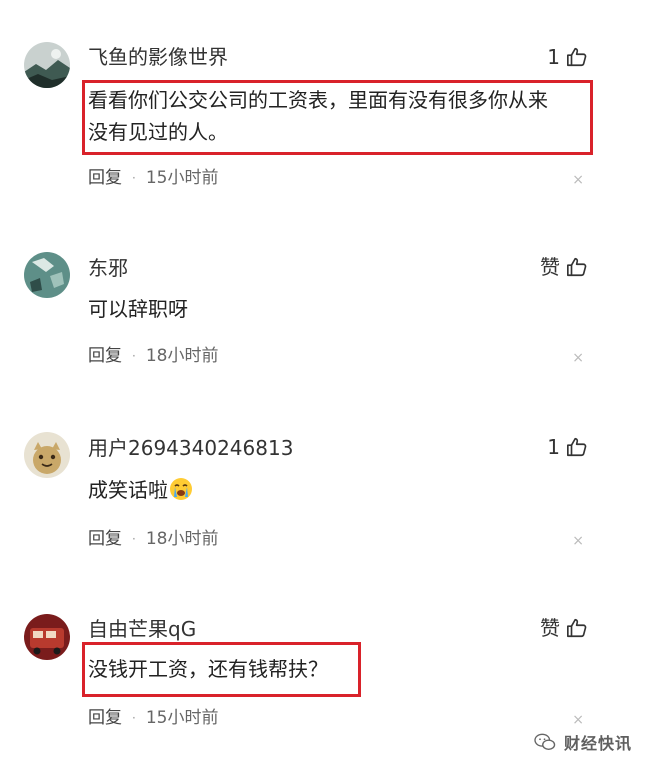  What do you see at coordinates (105, 718) in the screenshot?
I see `reply-button: 回复` at bounding box center [105, 718].